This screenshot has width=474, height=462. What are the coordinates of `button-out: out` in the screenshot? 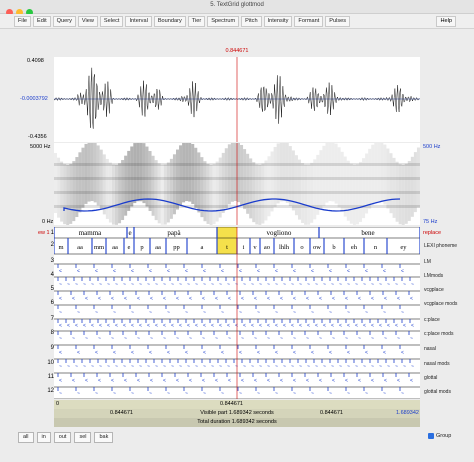 It's located at (62, 437).